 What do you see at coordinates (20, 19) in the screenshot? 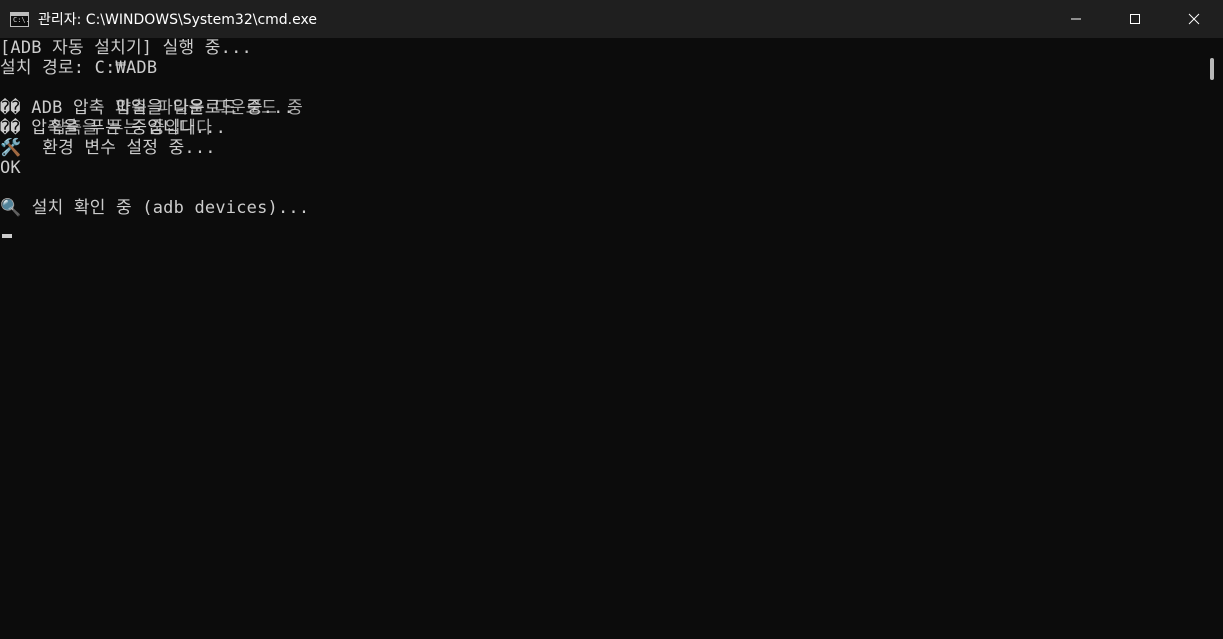
I see `cmd-app-icon: C:\.` at bounding box center [20, 19].